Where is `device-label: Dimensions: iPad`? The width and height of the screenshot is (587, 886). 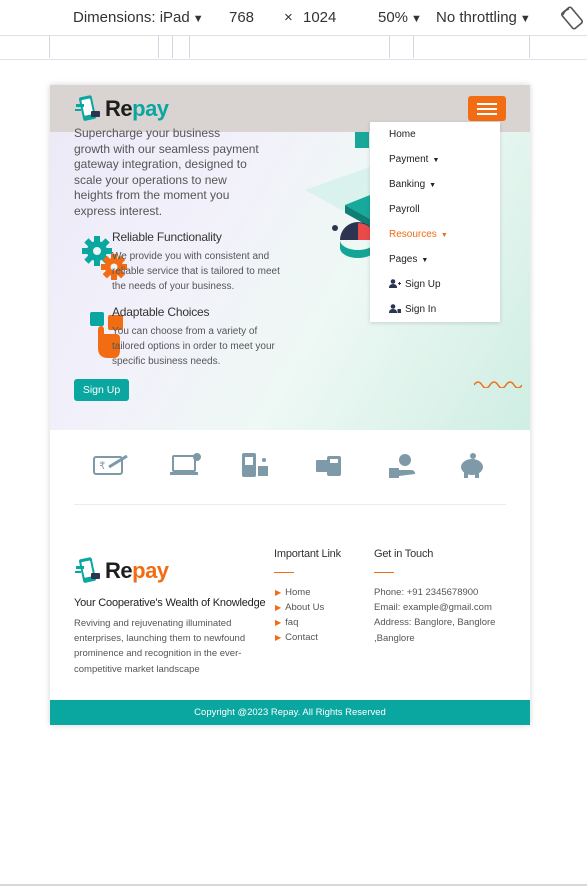 device-label: Dimensions: iPad is located at coordinates (131, 17).